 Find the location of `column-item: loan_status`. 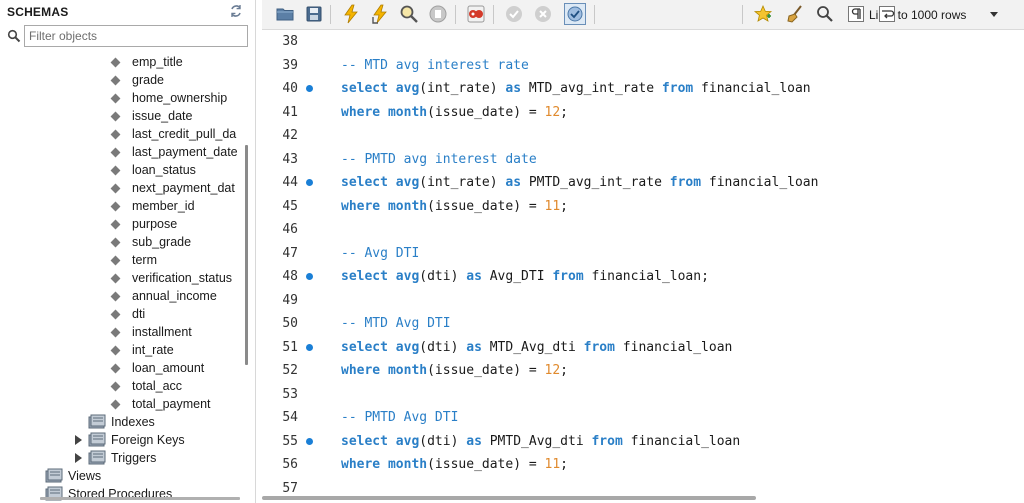

column-item: loan_status is located at coordinates (123, 170).